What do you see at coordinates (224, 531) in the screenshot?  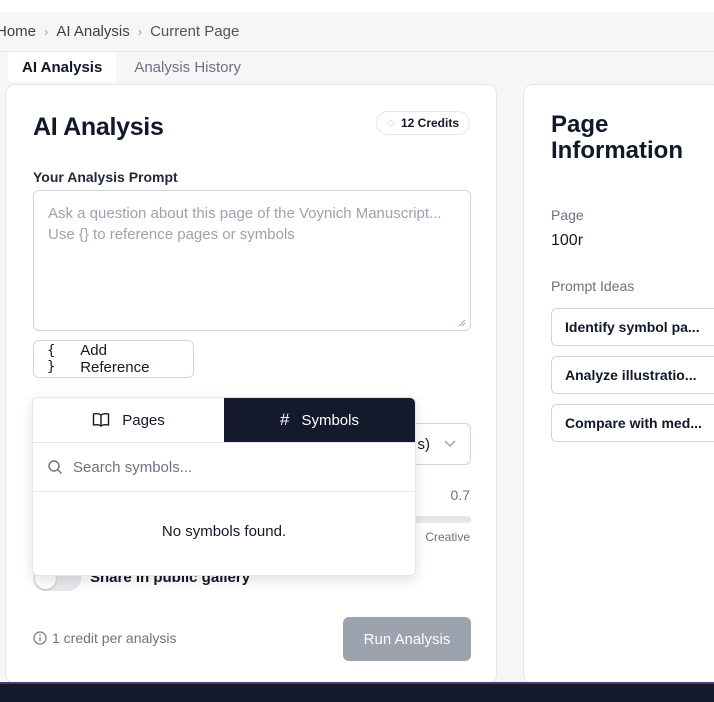 I see `empty-state-message: No symbols found.` at bounding box center [224, 531].